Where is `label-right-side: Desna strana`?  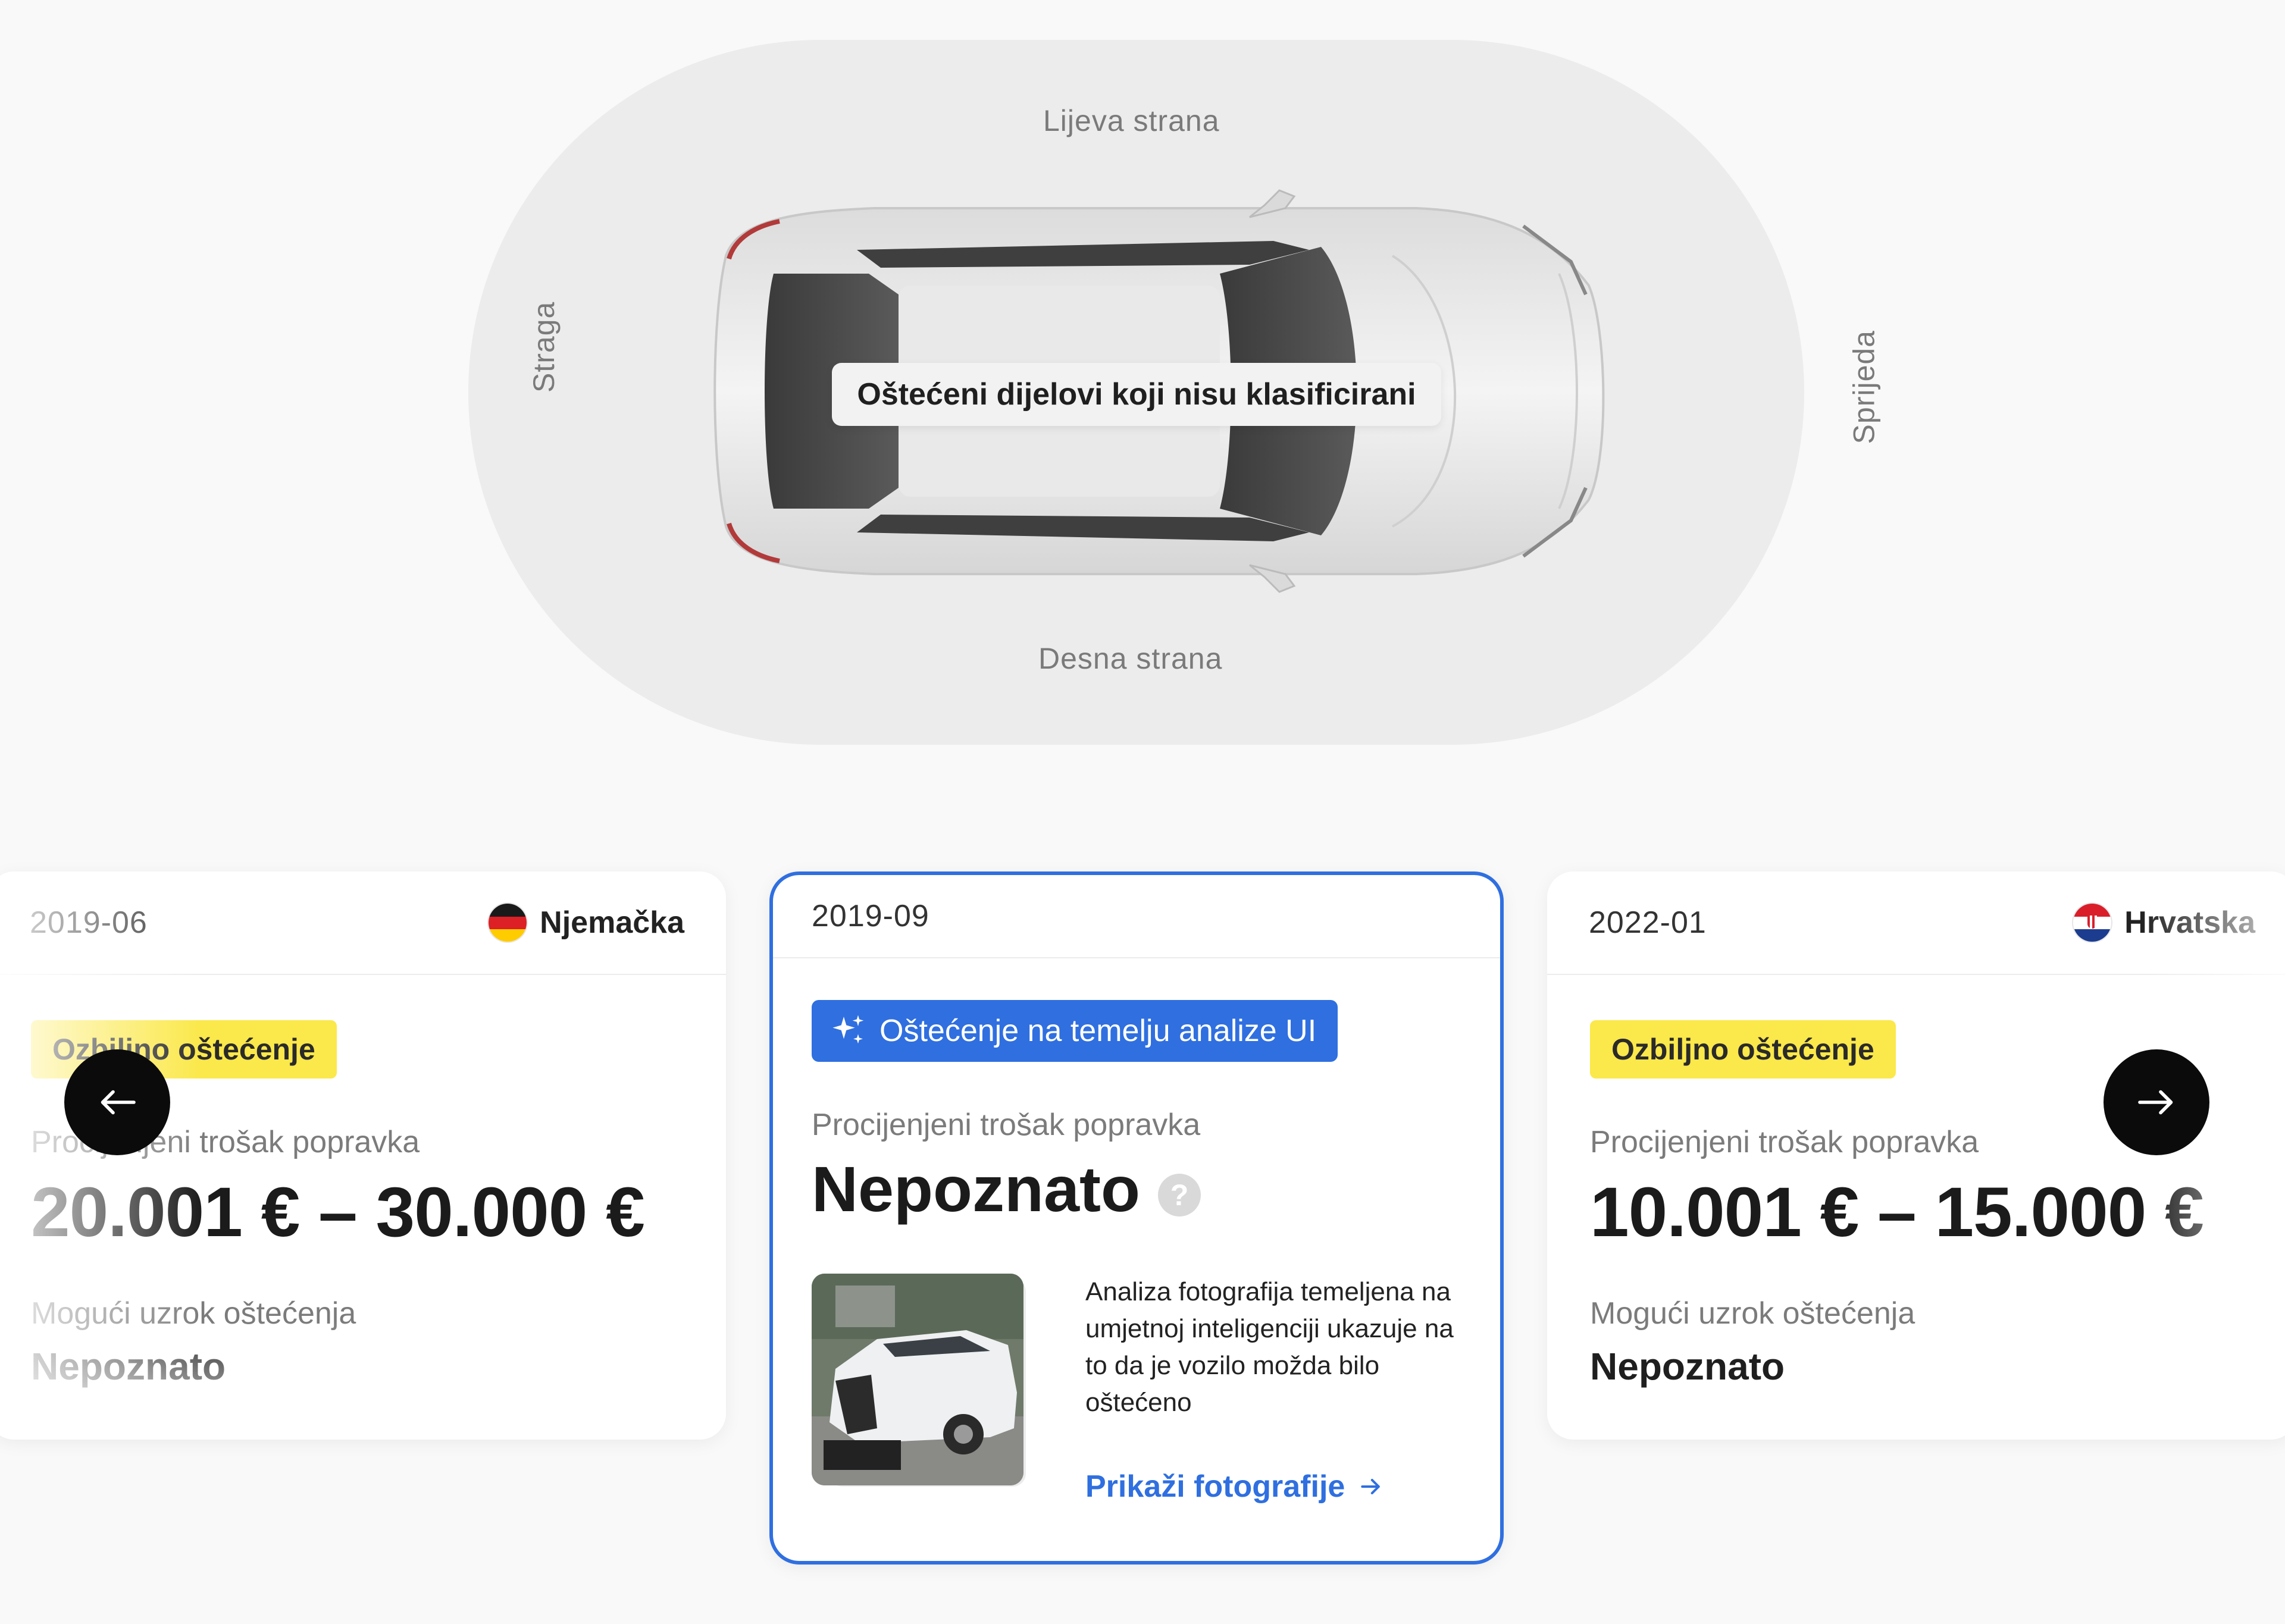 label-right-side: Desna strana is located at coordinates (1130, 659).